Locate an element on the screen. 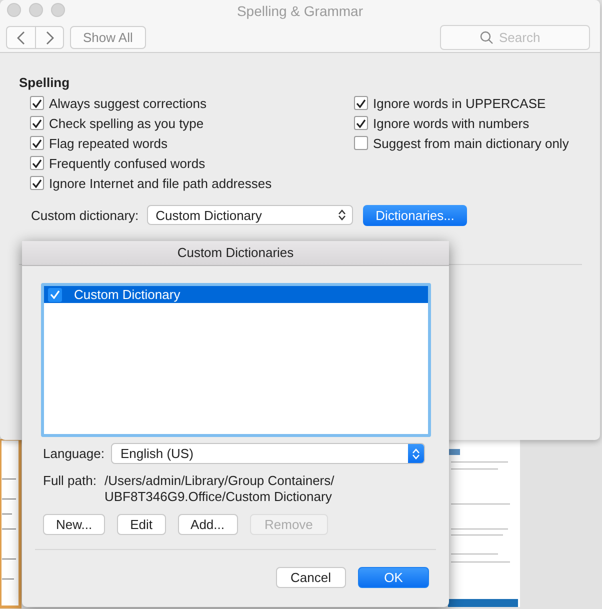  checkbox-label: Ignore Internet and file path addresses is located at coordinates (160, 183).